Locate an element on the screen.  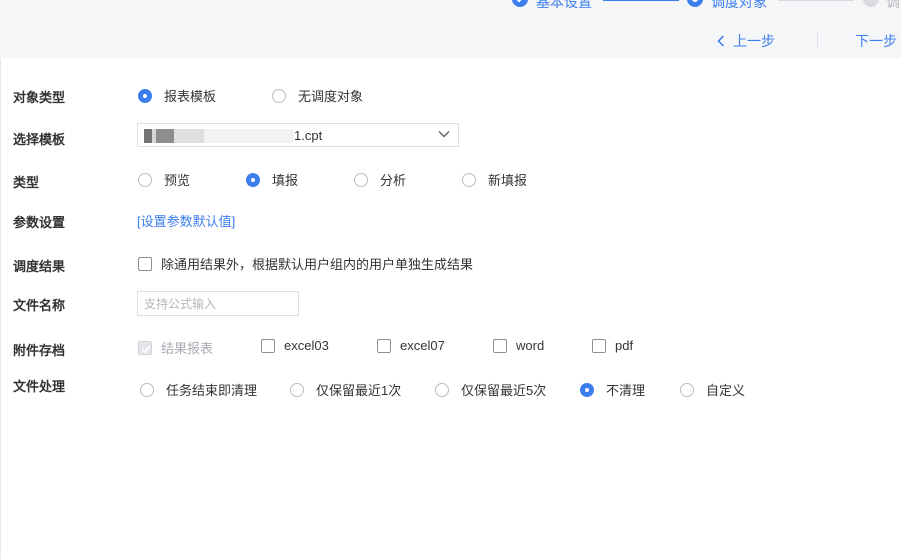
type-radio-fill: 填报 is located at coordinates (272, 179).